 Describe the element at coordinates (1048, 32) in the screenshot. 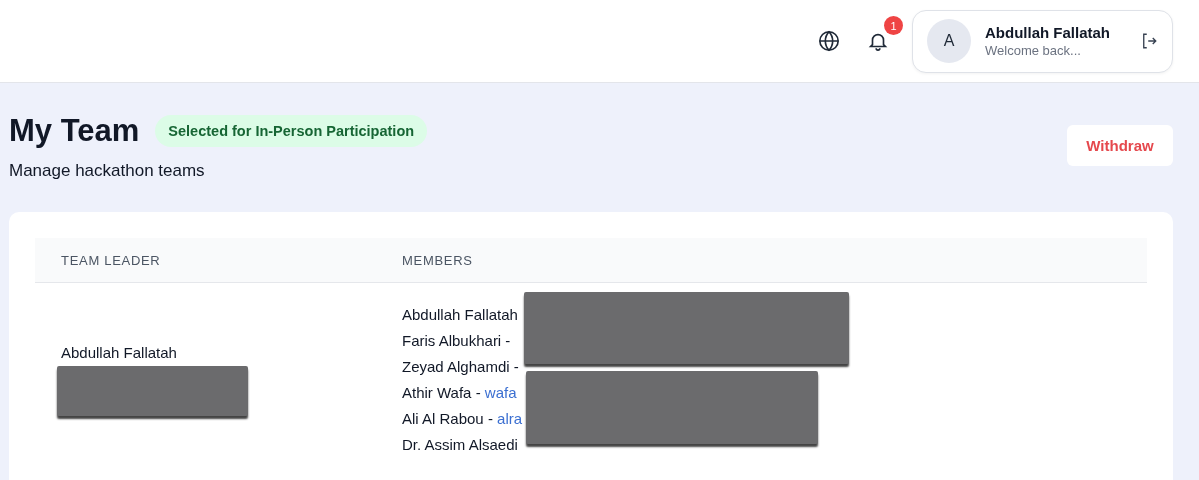

I see `user-name: Abdullah Fallatah` at that location.